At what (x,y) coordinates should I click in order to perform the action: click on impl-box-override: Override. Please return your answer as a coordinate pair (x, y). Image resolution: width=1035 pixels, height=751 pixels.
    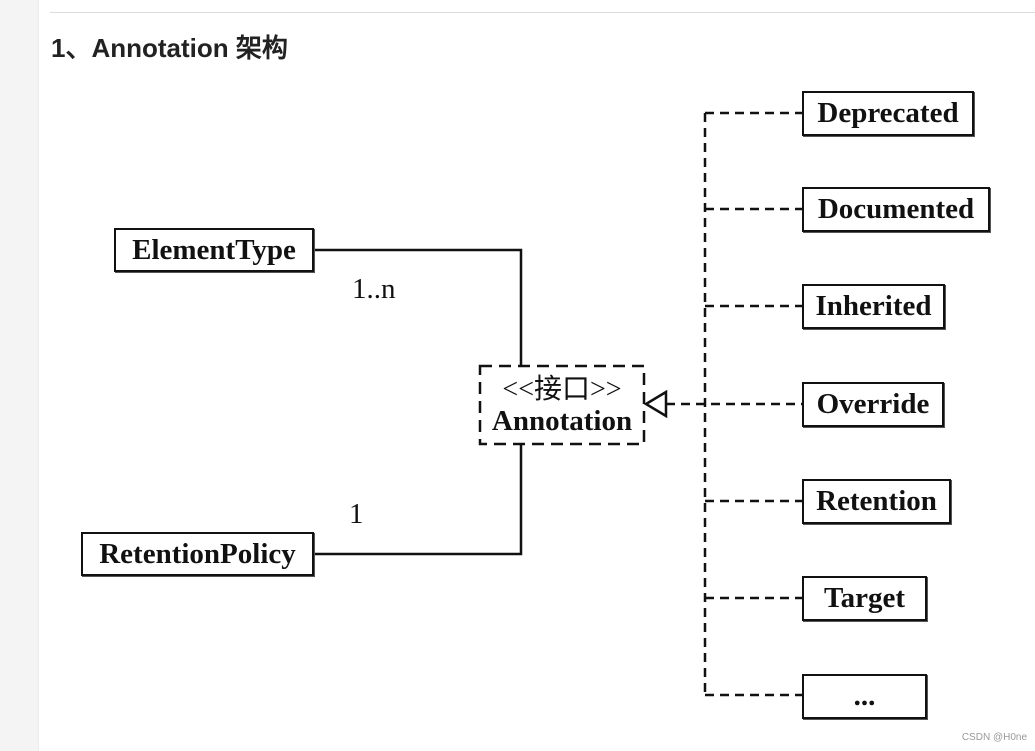
    Looking at the image, I should click on (873, 404).